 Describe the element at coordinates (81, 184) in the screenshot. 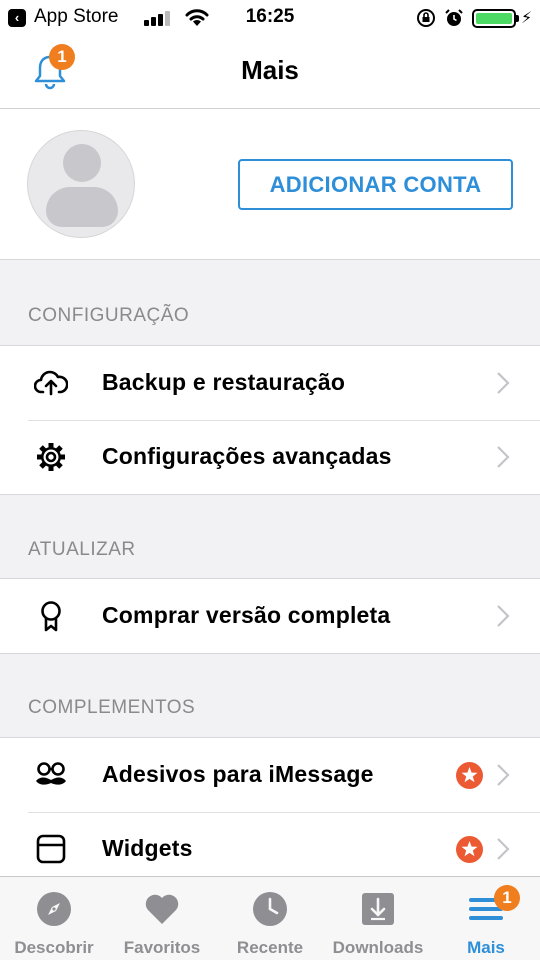

I see `avatar` at that location.